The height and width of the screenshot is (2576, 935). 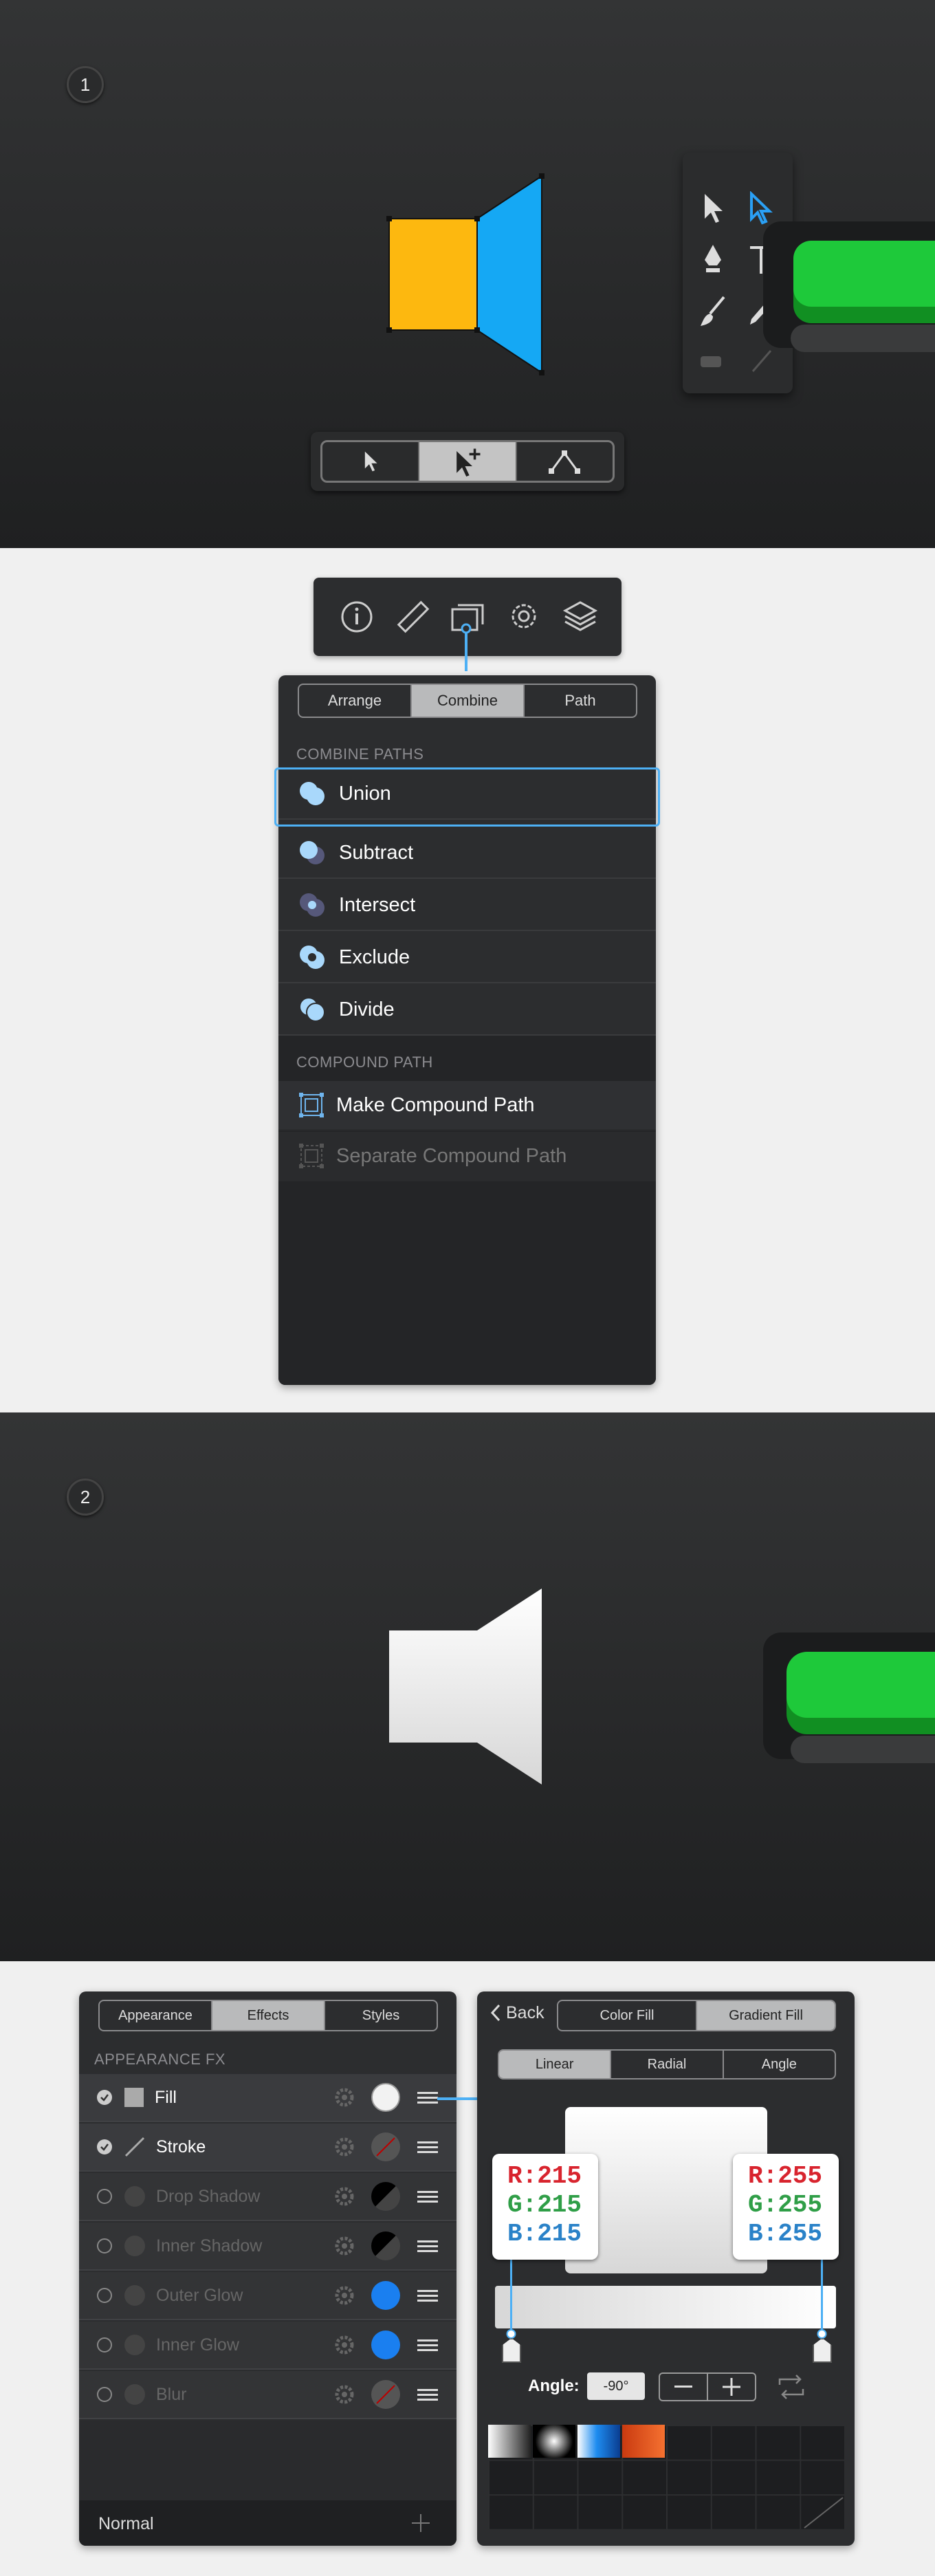 I want to click on blur-swatch, so click(x=385, y=2394).